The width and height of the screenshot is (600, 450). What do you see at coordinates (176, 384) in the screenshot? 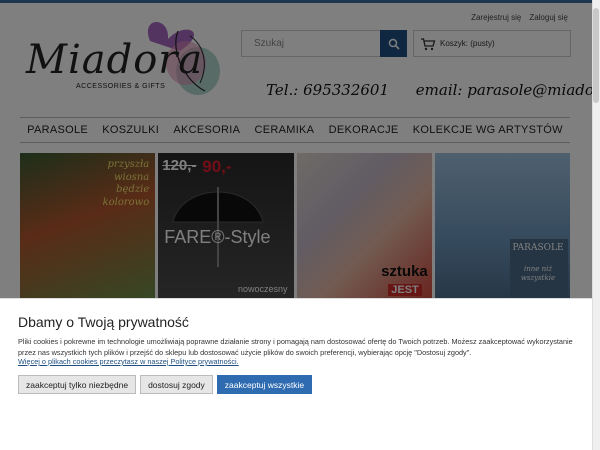
I see `customize-consent-button: dostosuj zgody` at bounding box center [176, 384].